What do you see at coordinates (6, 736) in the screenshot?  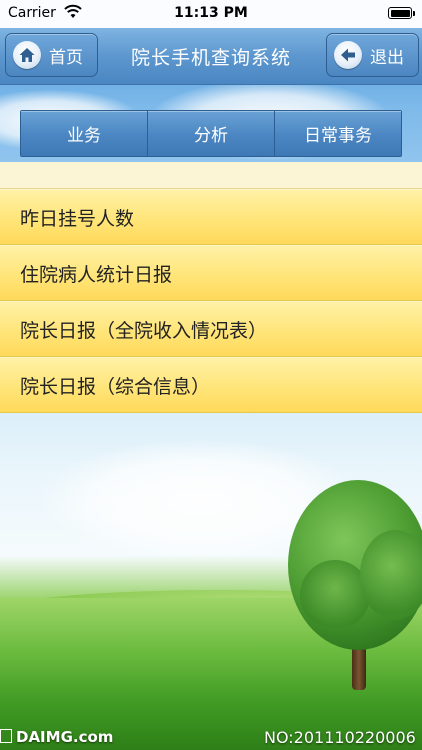 I see `brand-icon` at bounding box center [6, 736].